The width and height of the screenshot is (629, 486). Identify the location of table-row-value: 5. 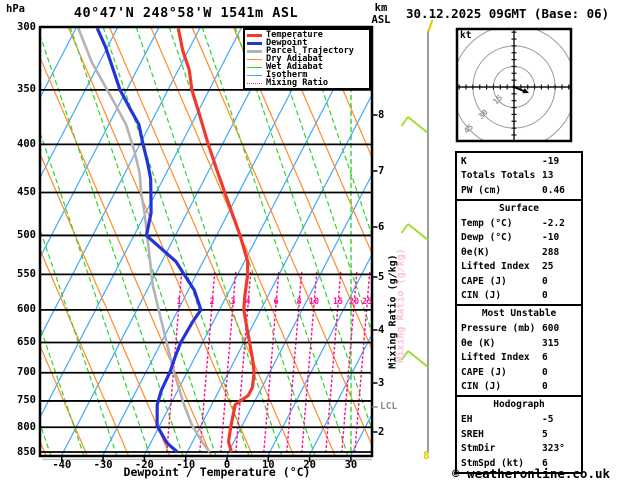
(545, 434).